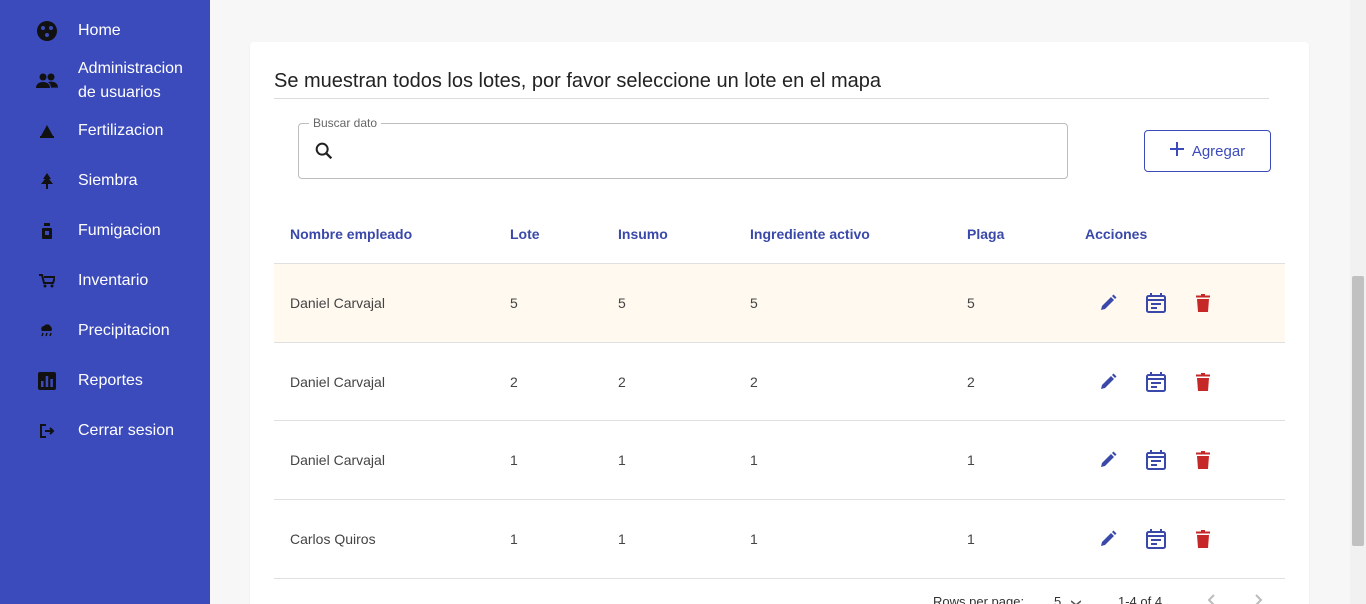 The image size is (1366, 604). I want to click on cell-lote: 2, so click(514, 382).